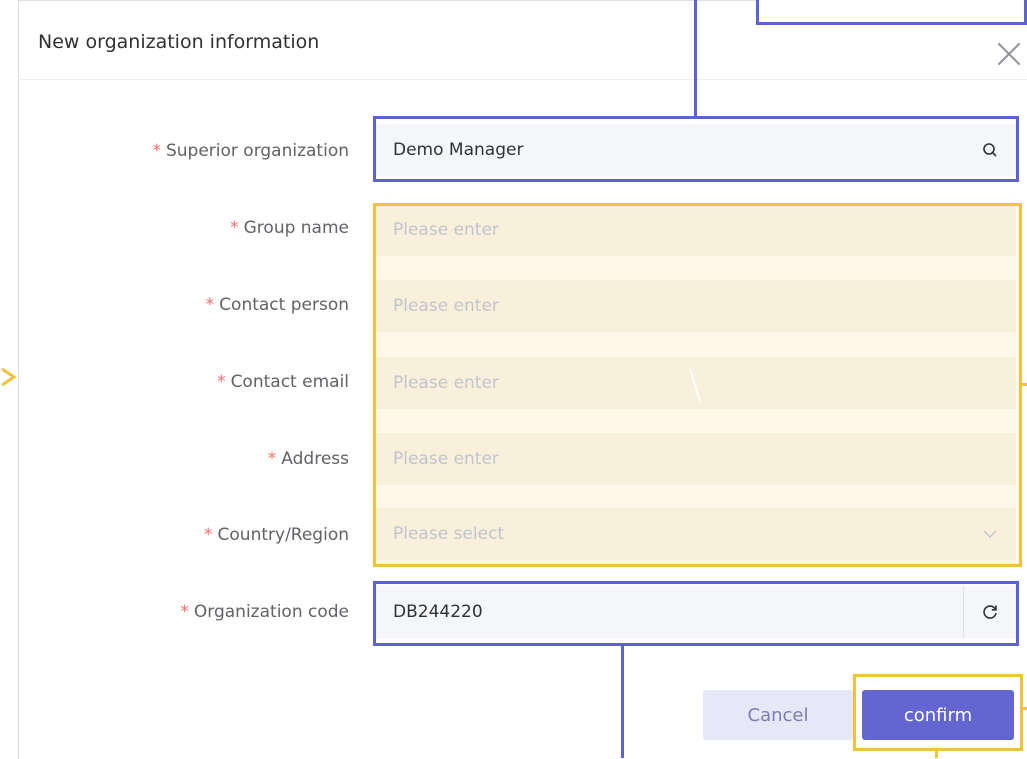 The image size is (1027, 759). Describe the element at coordinates (283, 382) in the screenshot. I see `label-contact-email: * Contact email` at that location.